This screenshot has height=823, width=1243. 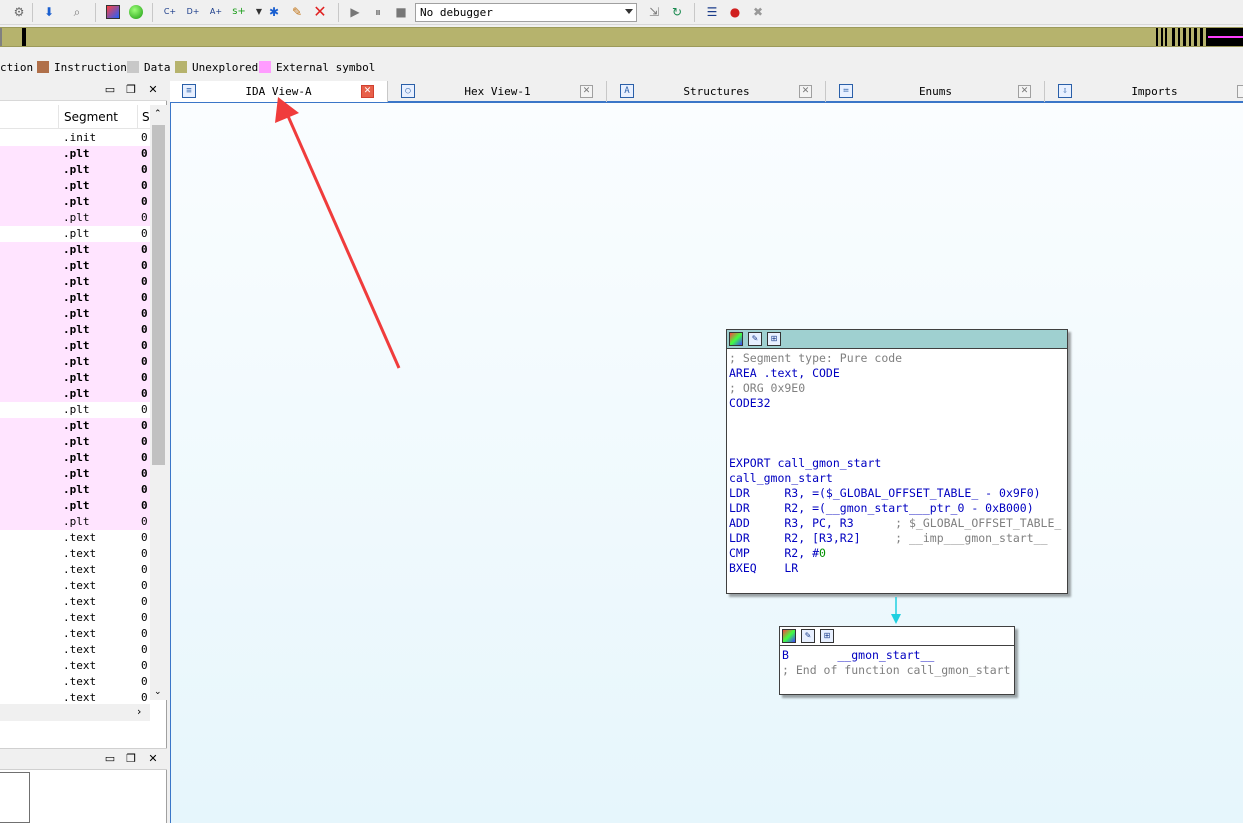 What do you see at coordinates (378, 12) in the screenshot?
I see `pause-icon: ⏸` at bounding box center [378, 12].